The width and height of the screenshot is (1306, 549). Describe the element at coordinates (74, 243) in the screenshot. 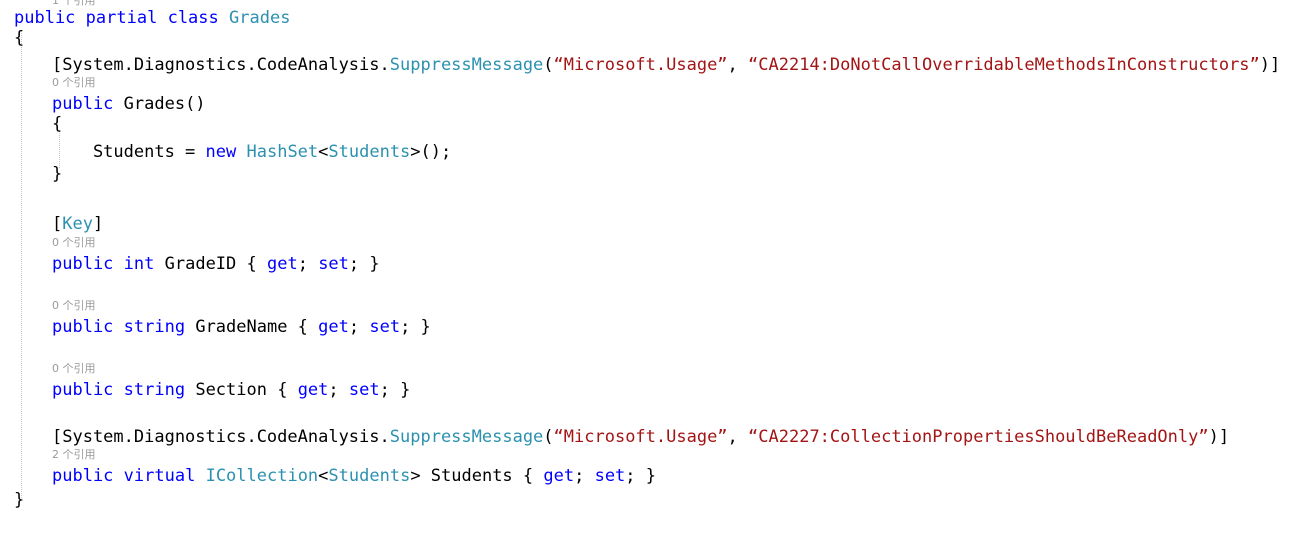

I see `line-codelens-gradeid: 0 个引用` at that location.